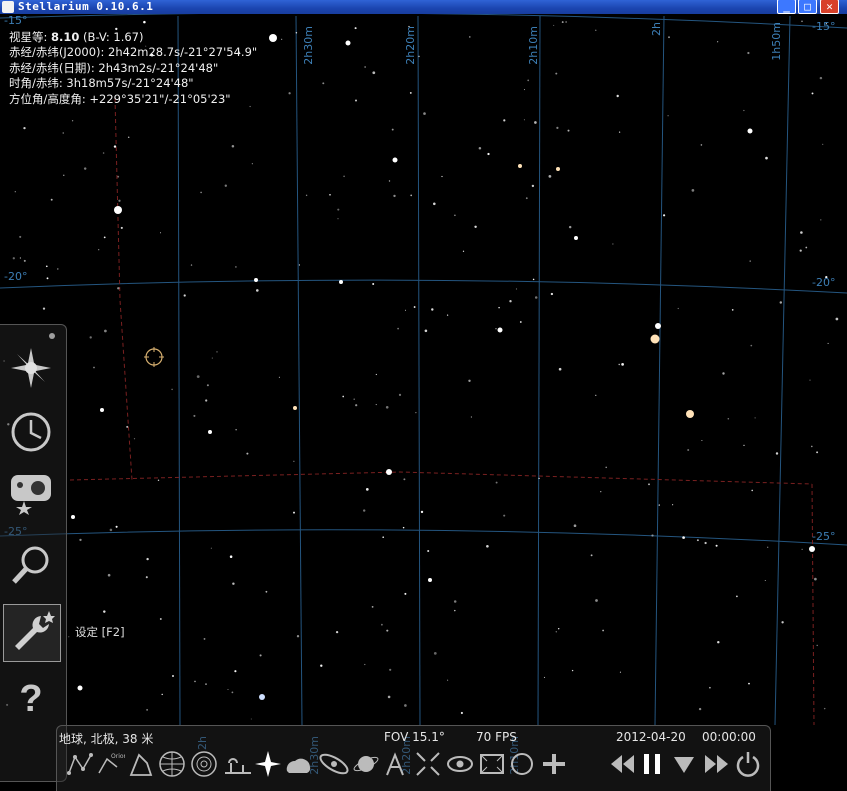  I want to click on telescope-button, so click(554, 764).